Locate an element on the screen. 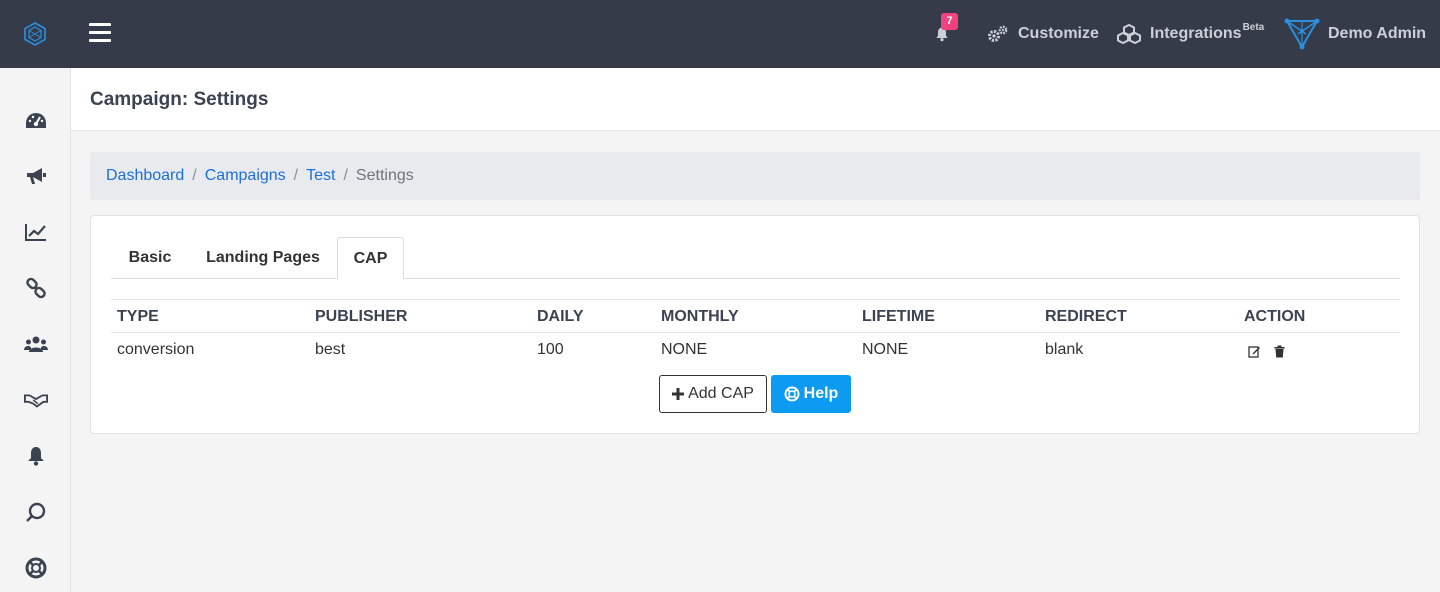 The image size is (1440, 592). page-title: Campaign: Settings is located at coordinates (179, 99).